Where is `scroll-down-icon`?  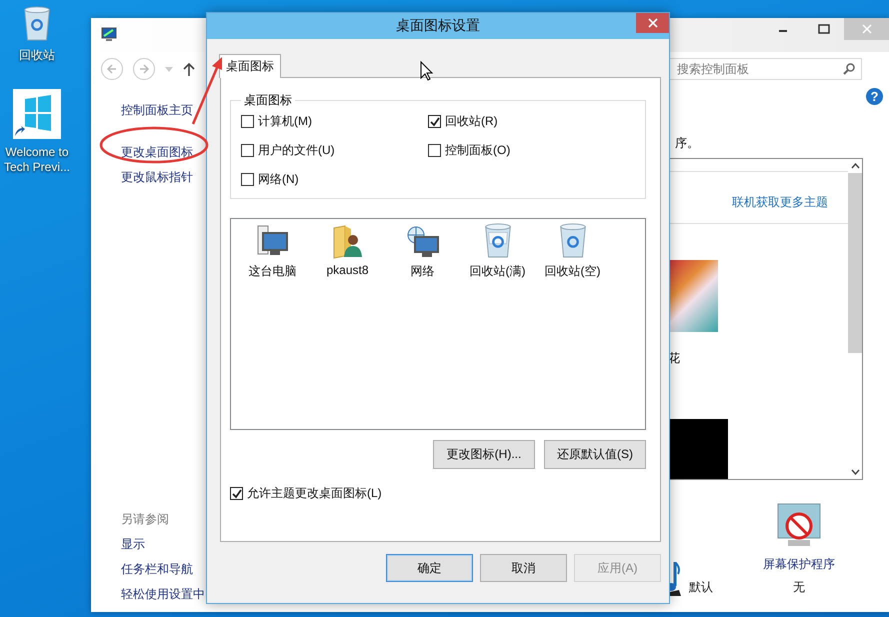 scroll-down-icon is located at coordinates (855, 472).